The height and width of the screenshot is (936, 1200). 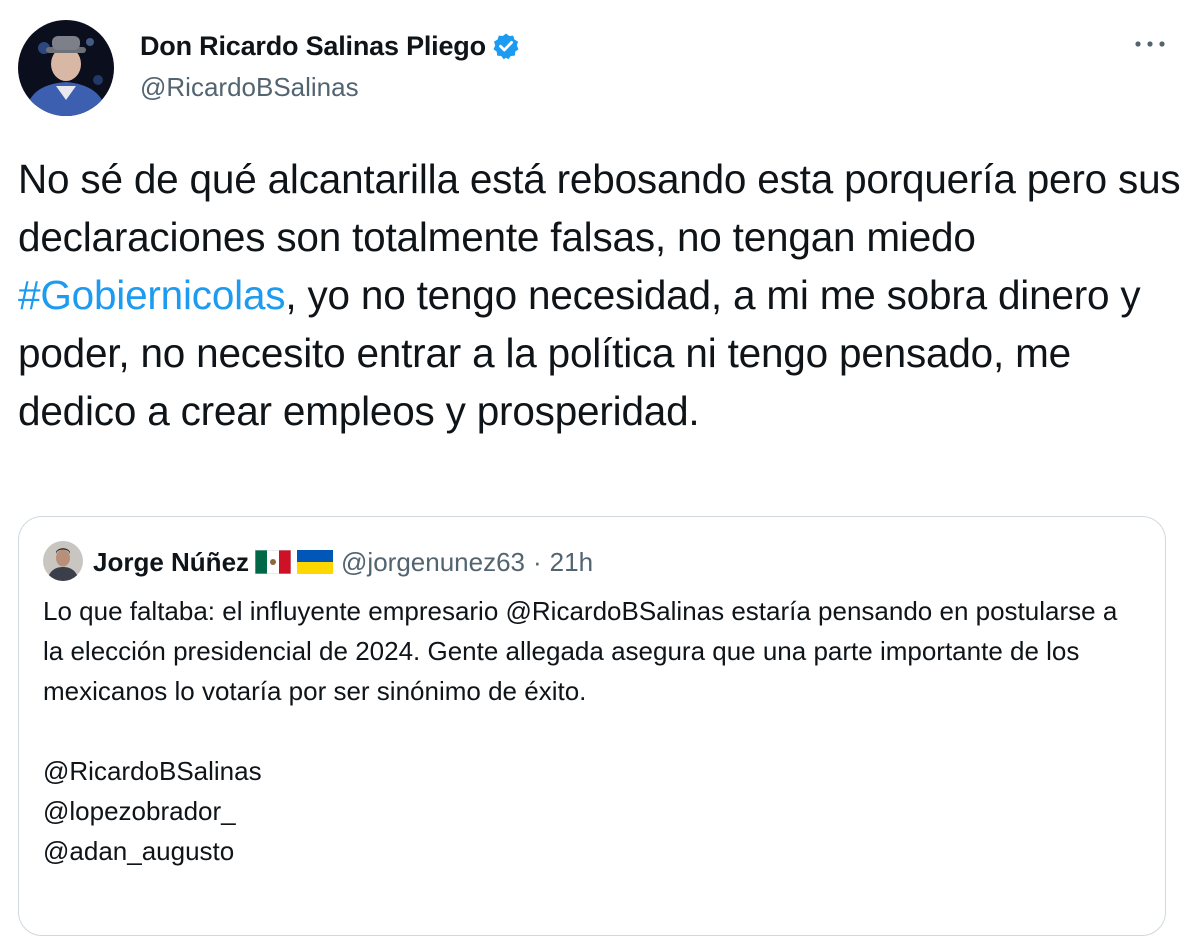 I want to click on author-handle: @RicardoBSalinas, so click(x=249, y=87).